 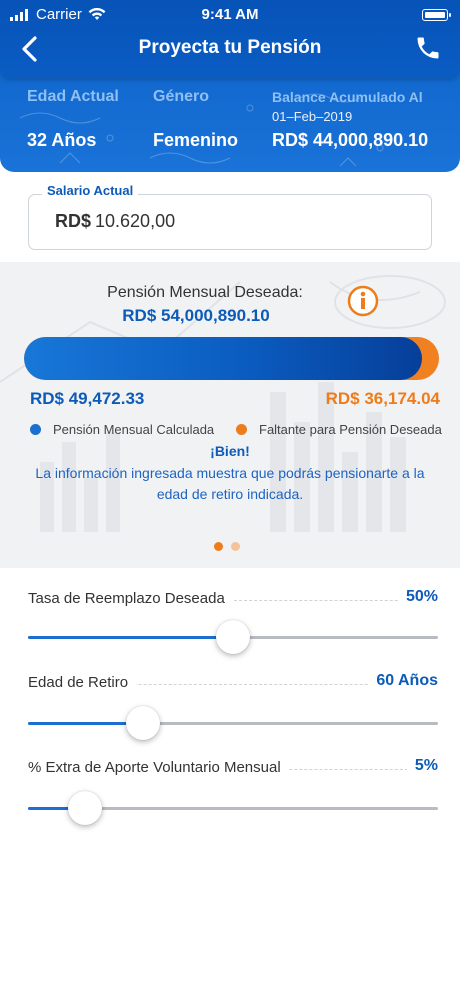 What do you see at coordinates (223, 358) in the screenshot?
I see `calculated-pension-fill` at bounding box center [223, 358].